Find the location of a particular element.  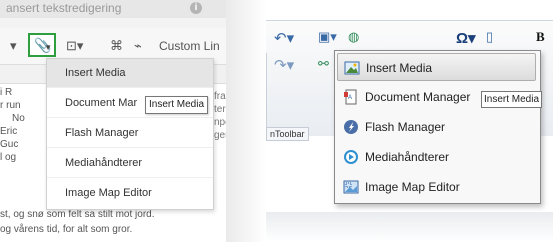

custom-links-dropdown: Custom Lin is located at coordinates (189, 46).